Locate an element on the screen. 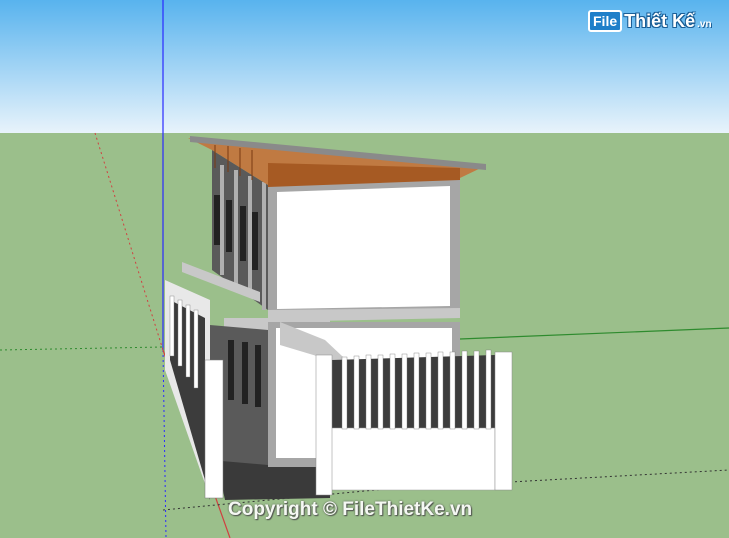 This screenshot has width=729, height=538. lower-windows is located at coordinates (244, 373).